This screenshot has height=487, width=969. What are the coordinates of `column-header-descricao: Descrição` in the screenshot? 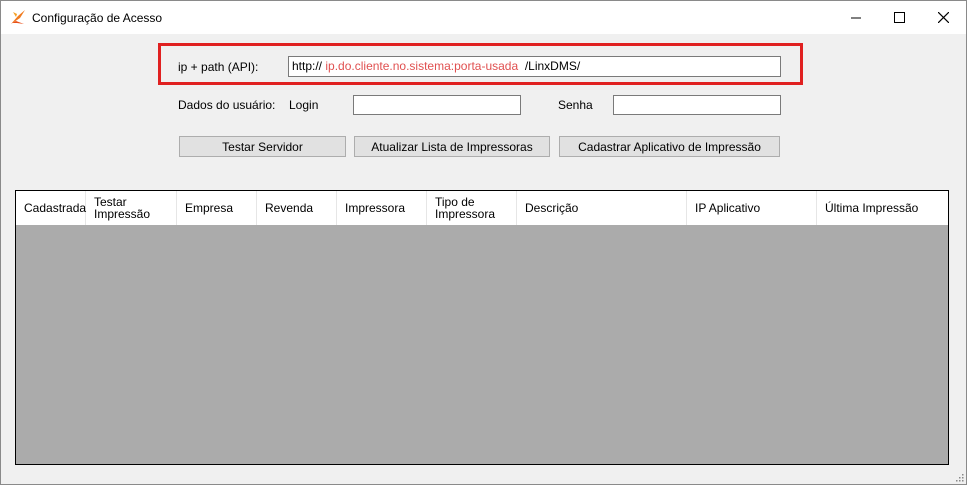 It's located at (602, 208).